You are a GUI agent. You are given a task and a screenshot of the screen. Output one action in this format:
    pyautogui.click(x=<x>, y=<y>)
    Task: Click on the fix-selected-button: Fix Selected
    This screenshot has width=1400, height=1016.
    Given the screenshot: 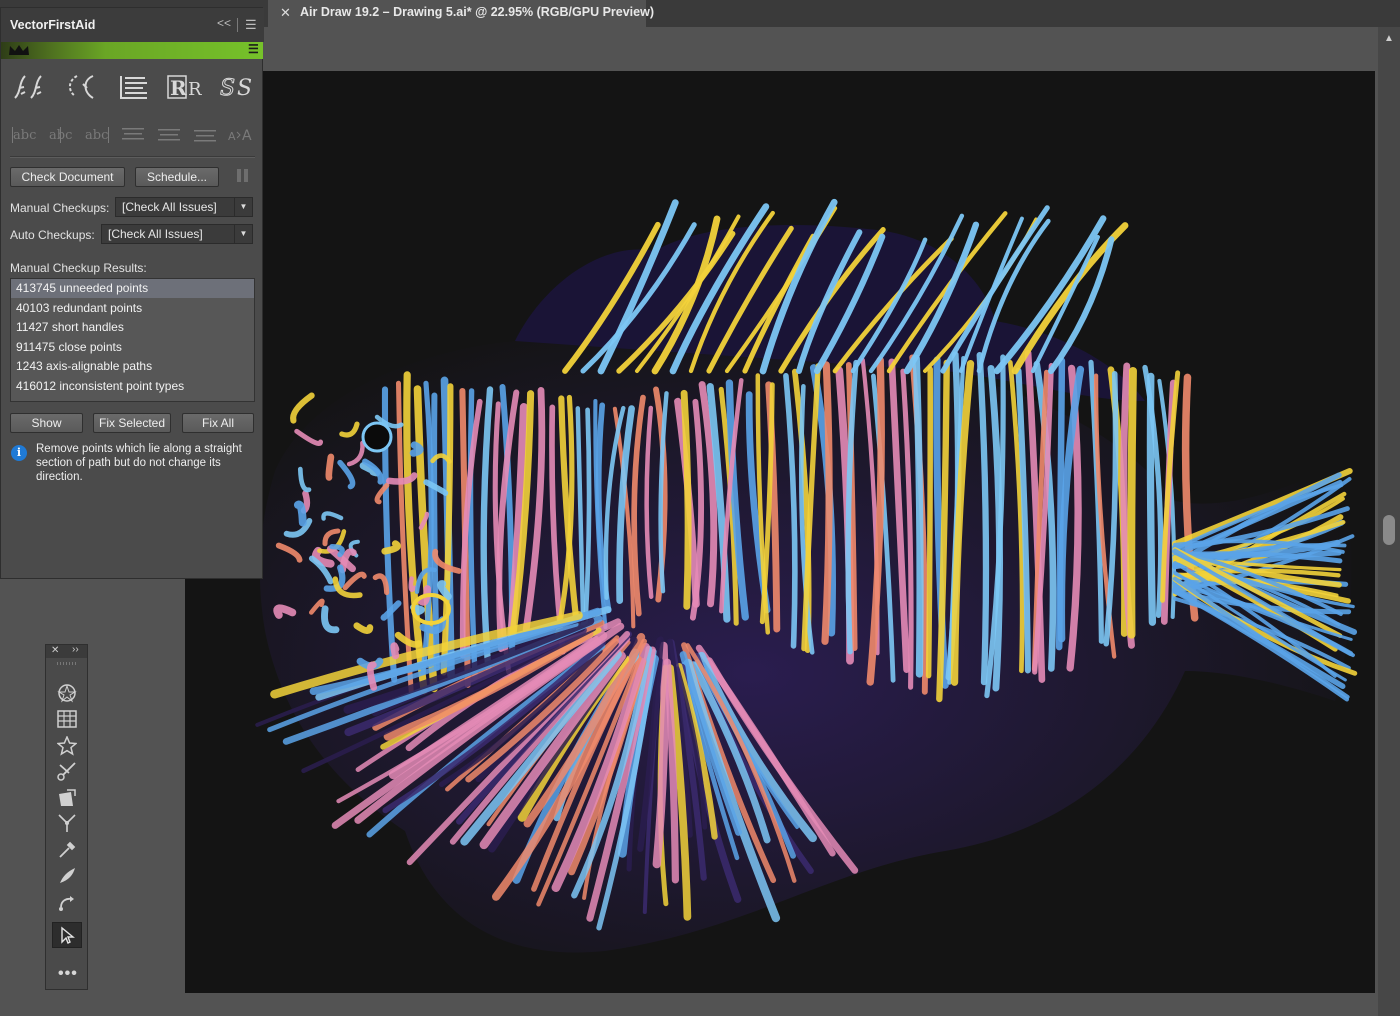 What is the action you would take?
    pyautogui.click(x=132, y=423)
    